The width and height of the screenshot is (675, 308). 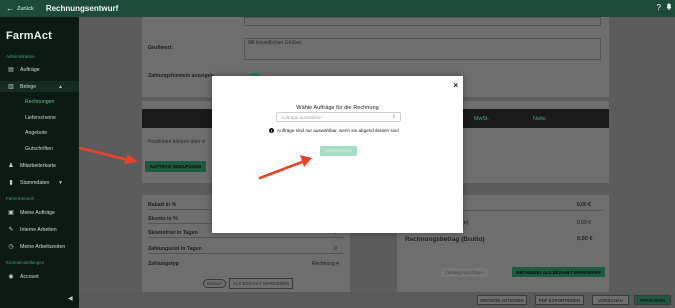 I want to click on wrench-icon: ✎, so click(x=11, y=230).